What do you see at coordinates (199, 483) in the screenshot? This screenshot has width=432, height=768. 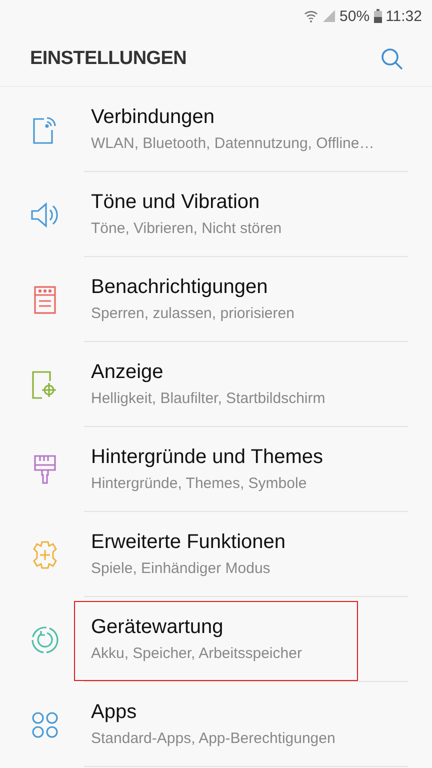 I see `item-subtitle: Hintergründe, Themes, Symbole` at bounding box center [199, 483].